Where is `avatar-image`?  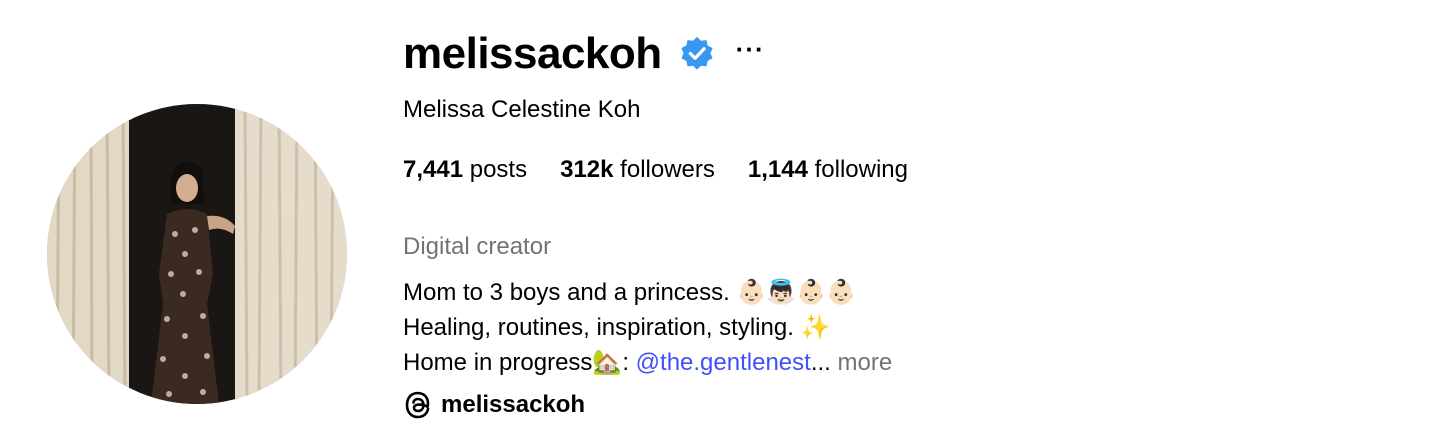 avatar-image is located at coordinates (197, 254).